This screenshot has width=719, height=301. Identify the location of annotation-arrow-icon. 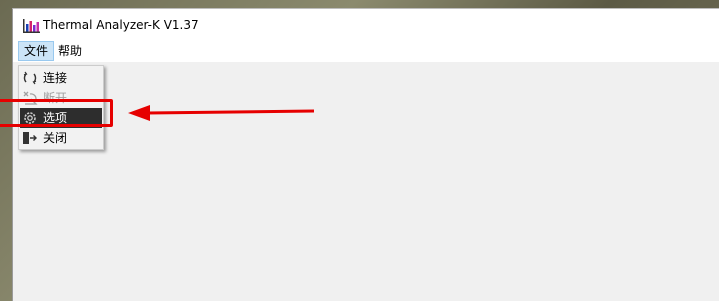
(221, 113).